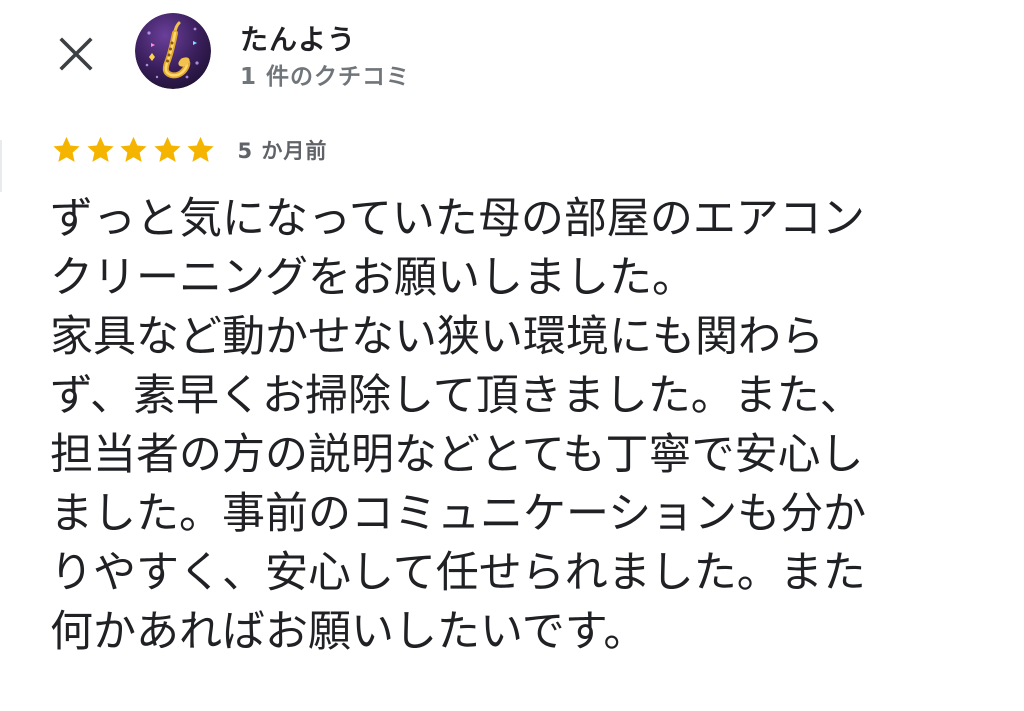 The image size is (1024, 711). Describe the element at coordinates (282, 151) in the screenshot. I see `review-date: 5 か月前` at that location.